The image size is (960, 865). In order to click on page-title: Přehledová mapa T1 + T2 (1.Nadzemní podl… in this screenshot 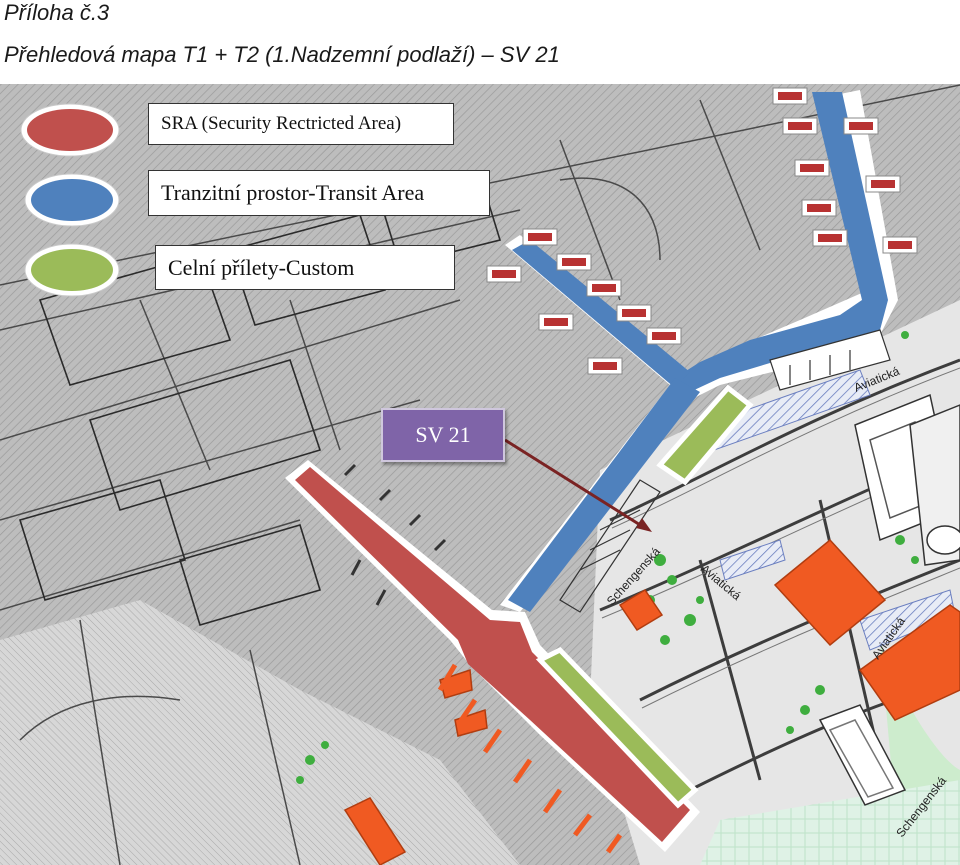, I will do `click(282, 54)`.